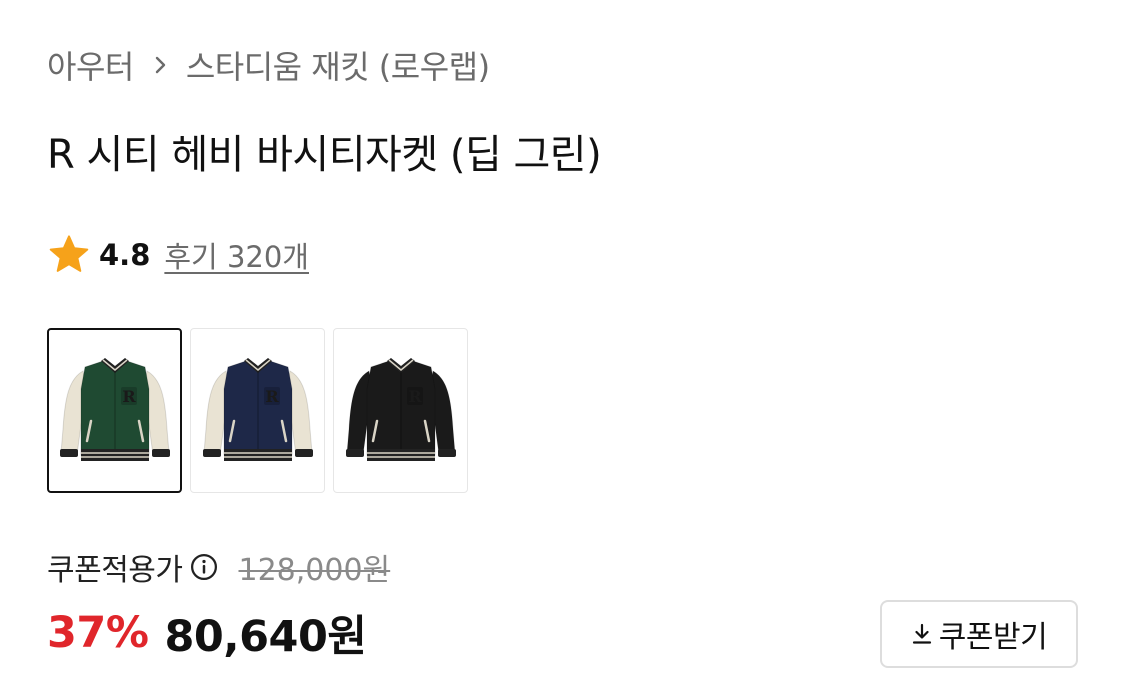  I want to click on get-coupon-label: 쿠폰받기, so click(993, 637).